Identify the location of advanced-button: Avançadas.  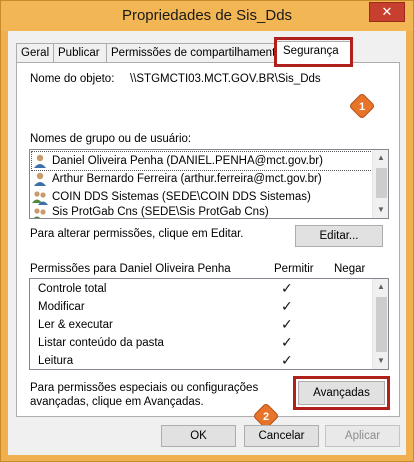
(341, 393).